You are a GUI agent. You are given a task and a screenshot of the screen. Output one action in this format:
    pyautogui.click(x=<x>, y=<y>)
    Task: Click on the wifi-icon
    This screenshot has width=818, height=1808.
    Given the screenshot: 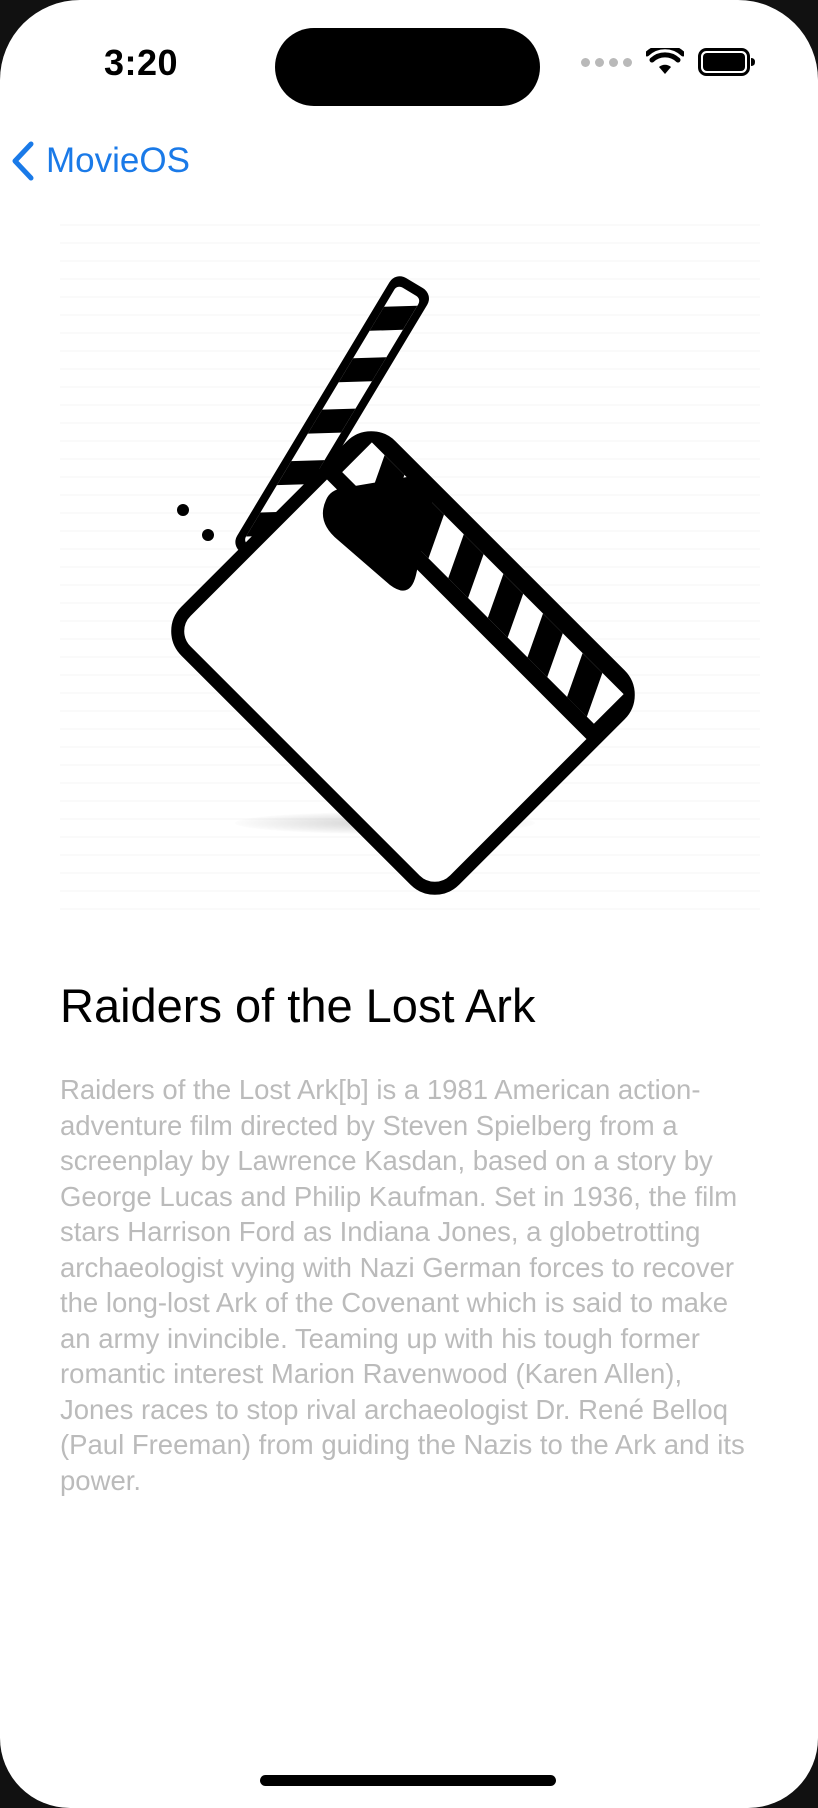 What is the action you would take?
    pyautogui.click(x=665, y=61)
    